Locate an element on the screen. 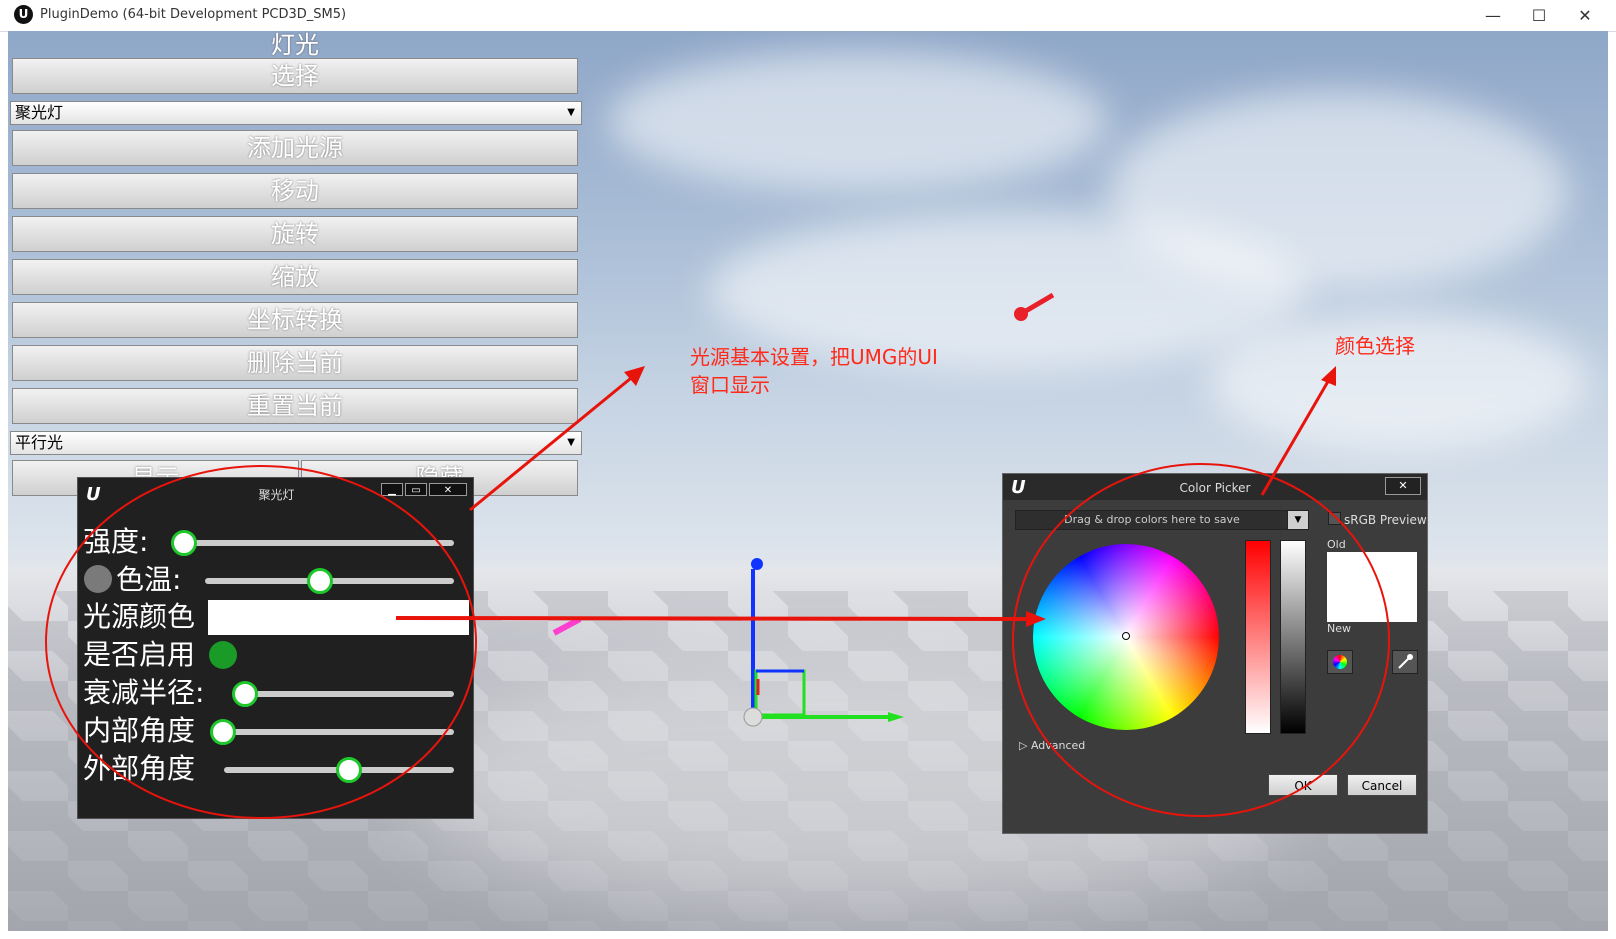 Image resolution: width=1616 pixels, height=939 pixels. gizmo-z-handle is located at coordinates (757, 564).